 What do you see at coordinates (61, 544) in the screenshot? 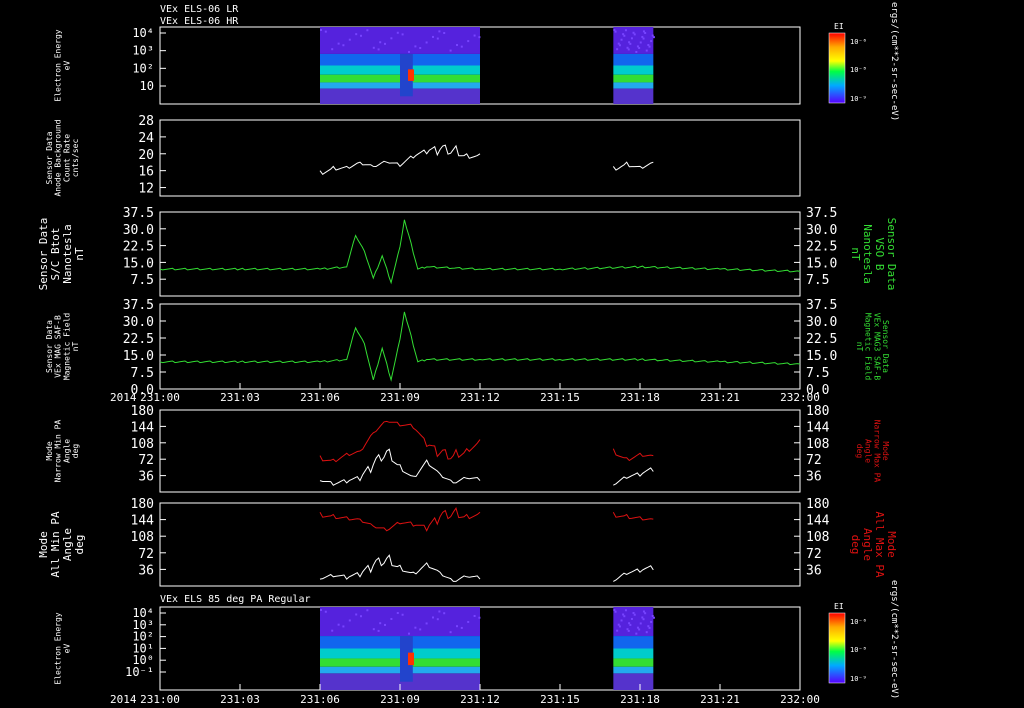
I see `panel-5-ylabel: ModeAll Min PAAngledeg` at bounding box center [61, 544].